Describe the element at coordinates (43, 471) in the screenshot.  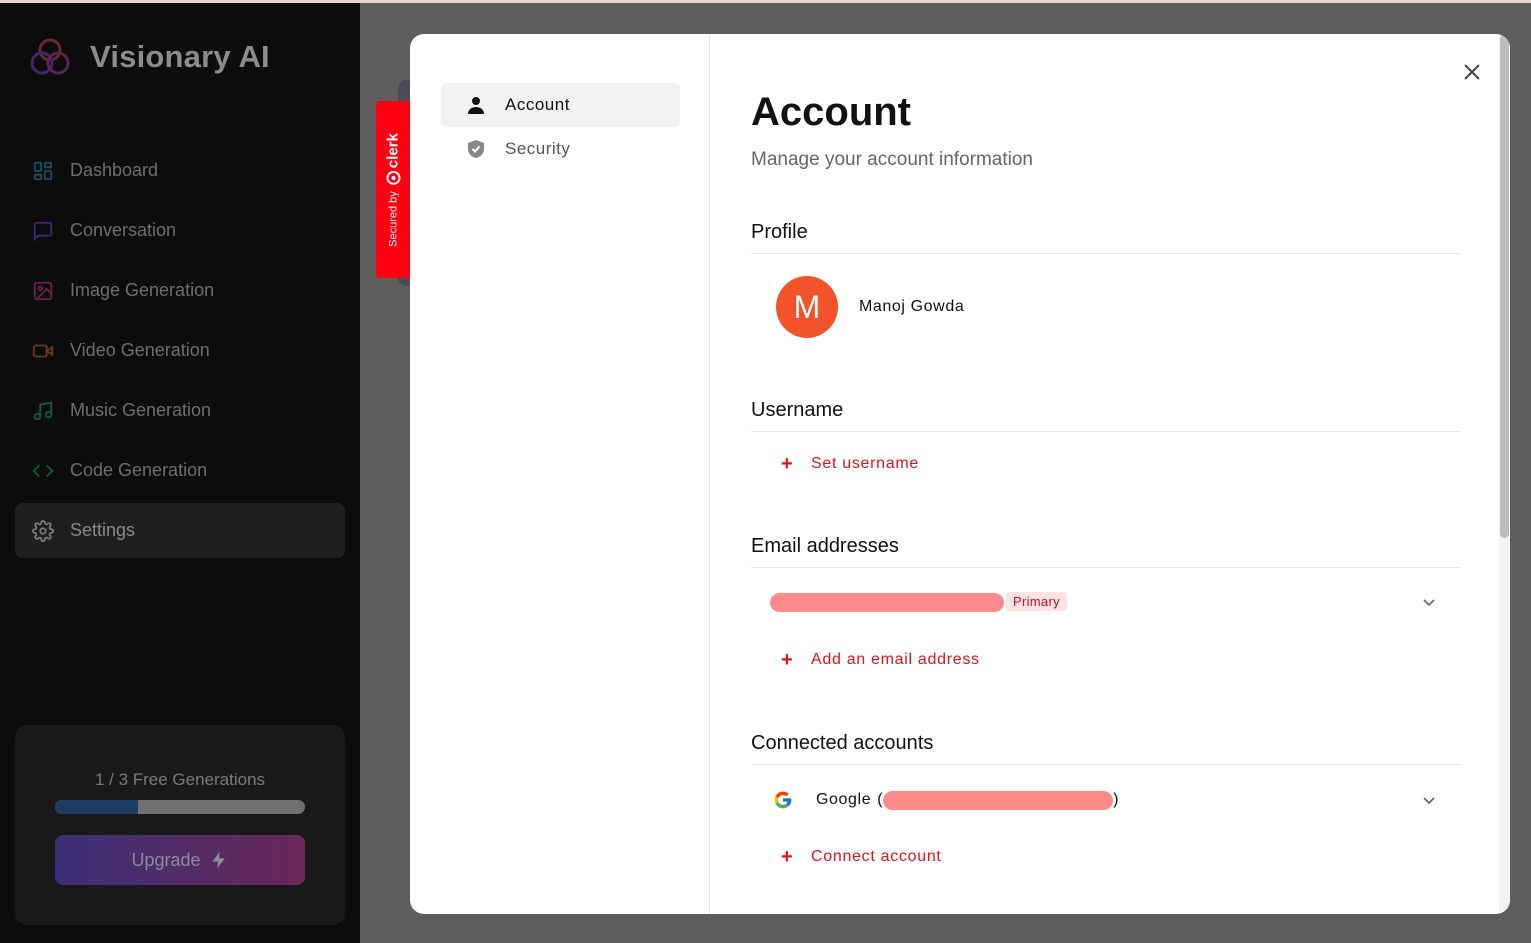
I see `code-icon` at that location.